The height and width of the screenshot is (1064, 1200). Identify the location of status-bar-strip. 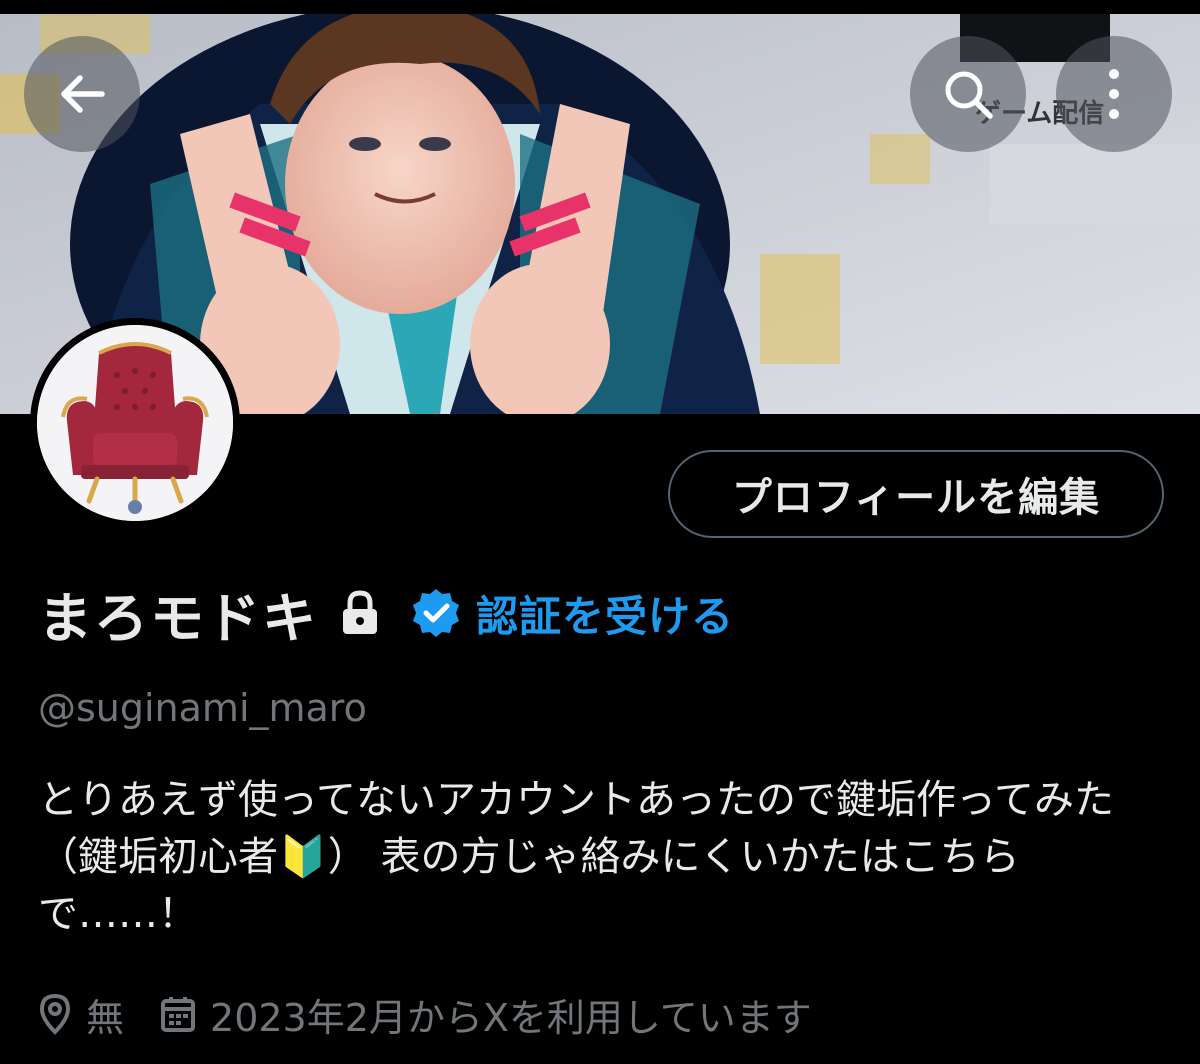
(600, 7).